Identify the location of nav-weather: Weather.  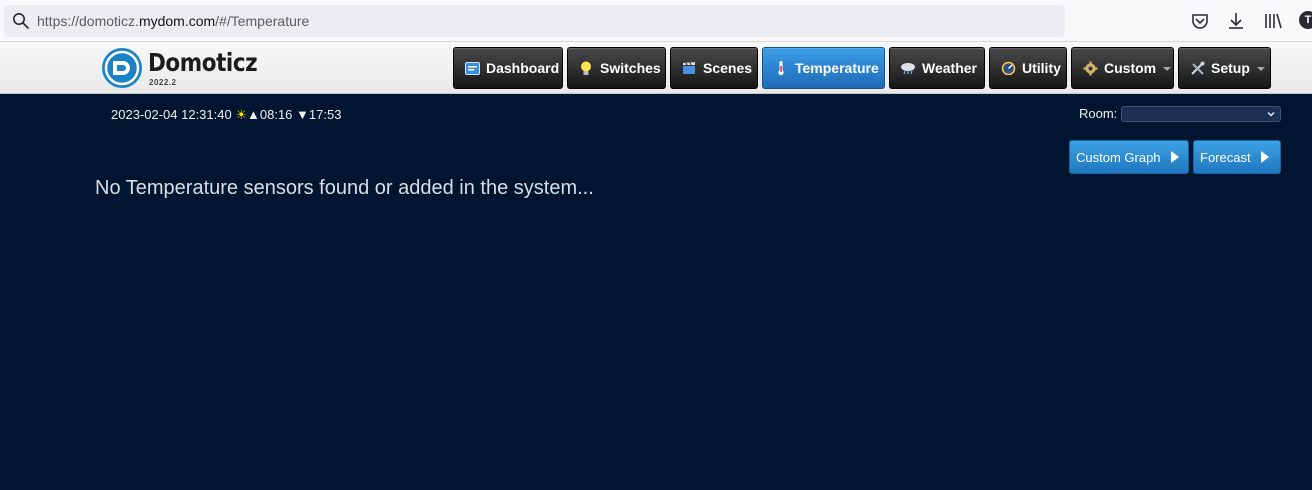
(937, 68).